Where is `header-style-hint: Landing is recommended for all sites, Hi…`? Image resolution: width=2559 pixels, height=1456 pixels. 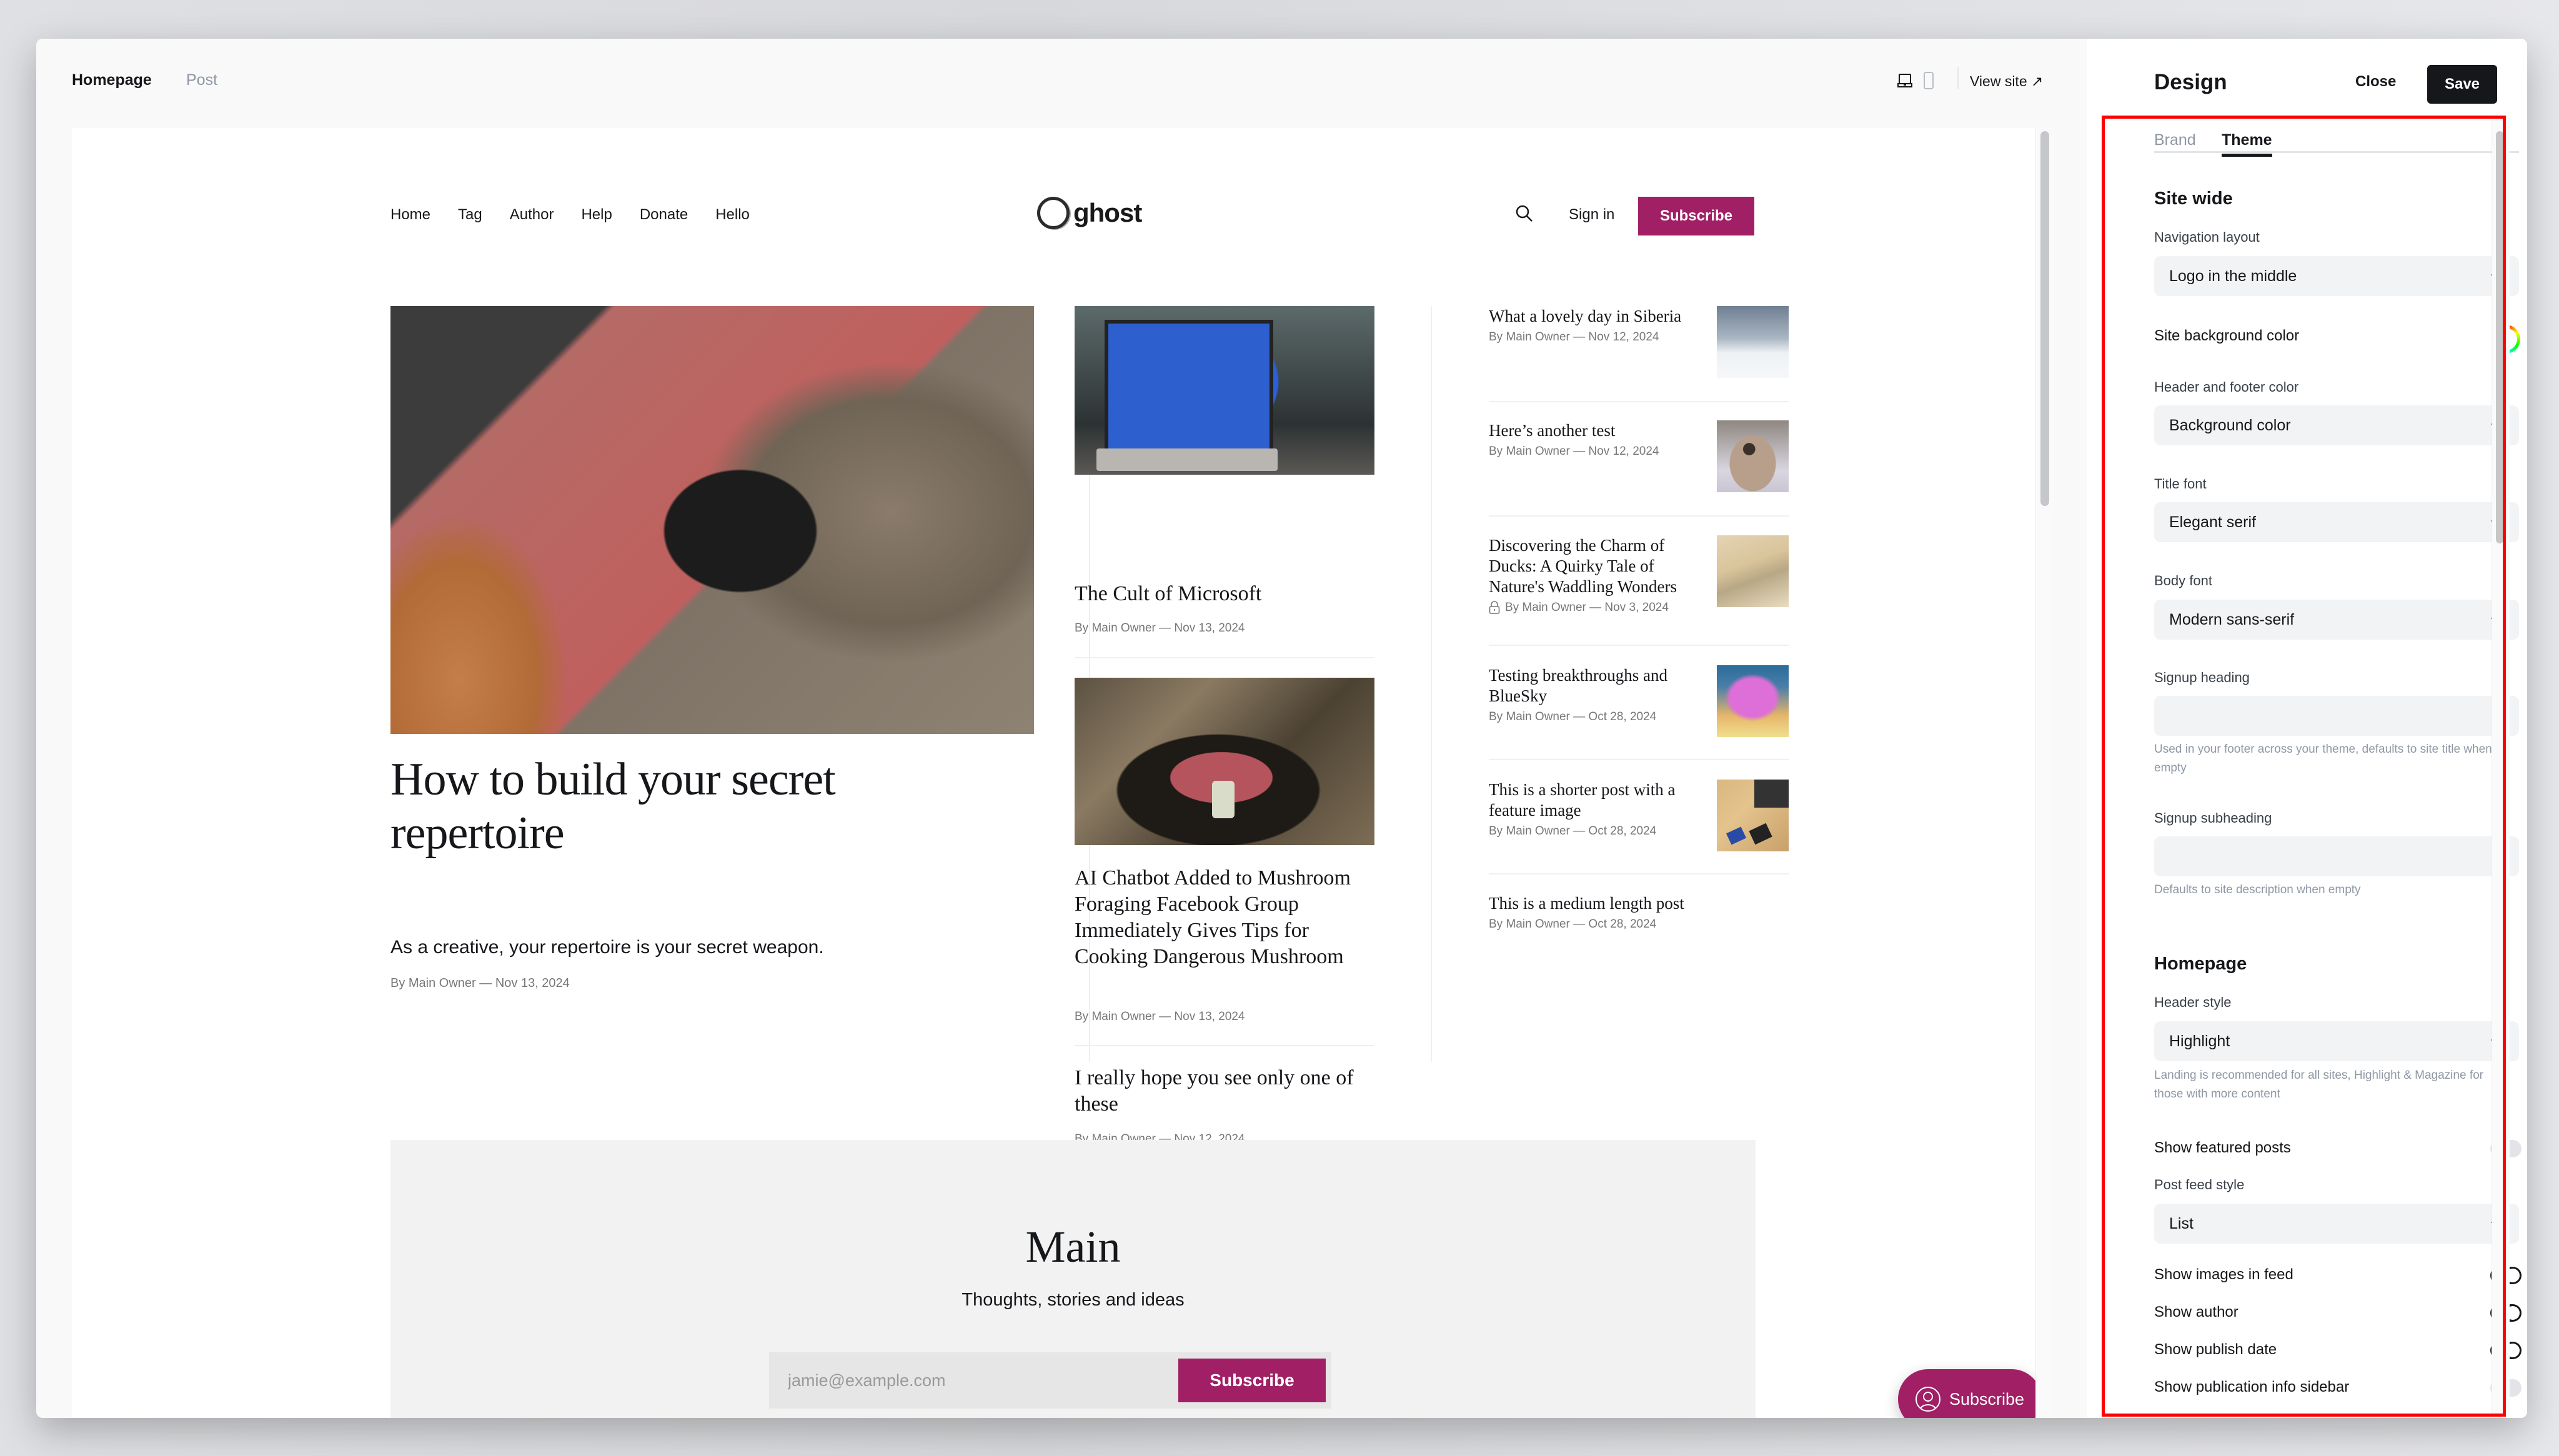
header-style-hint: Landing is recommended for all sites, Hi… is located at coordinates (2318, 1085).